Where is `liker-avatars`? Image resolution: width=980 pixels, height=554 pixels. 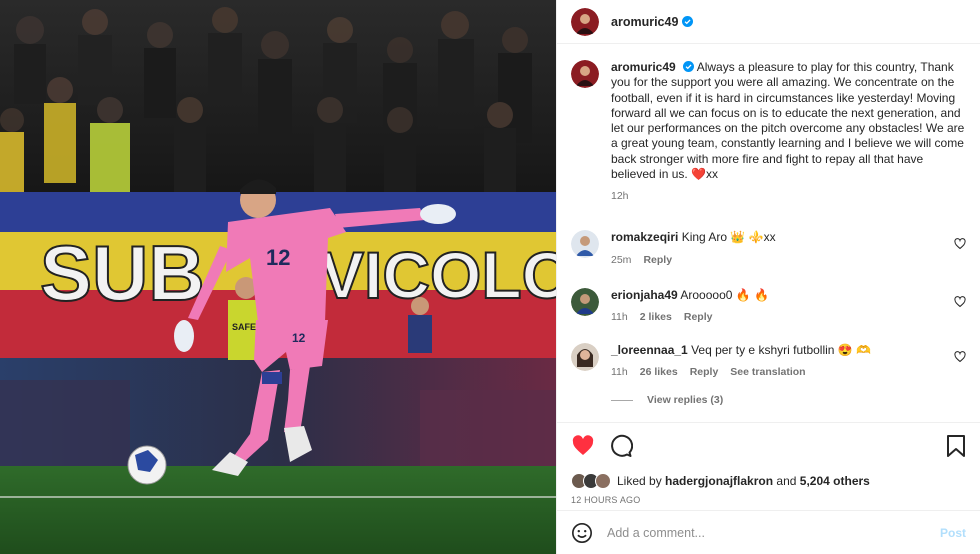 liker-avatars is located at coordinates (591, 481).